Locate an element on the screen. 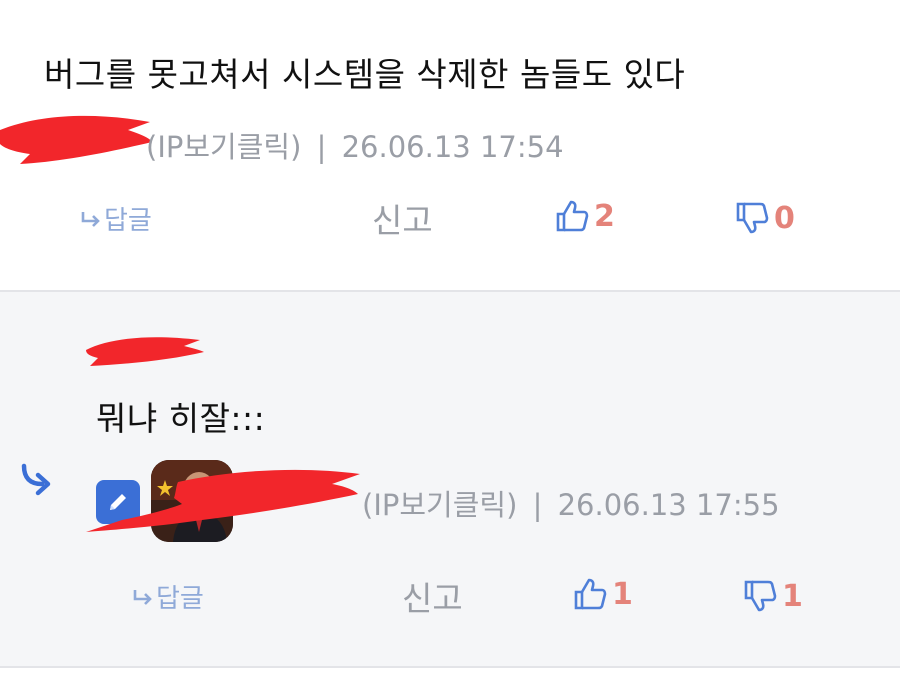  upvote-count: 1 is located at coordinates (622, 594).